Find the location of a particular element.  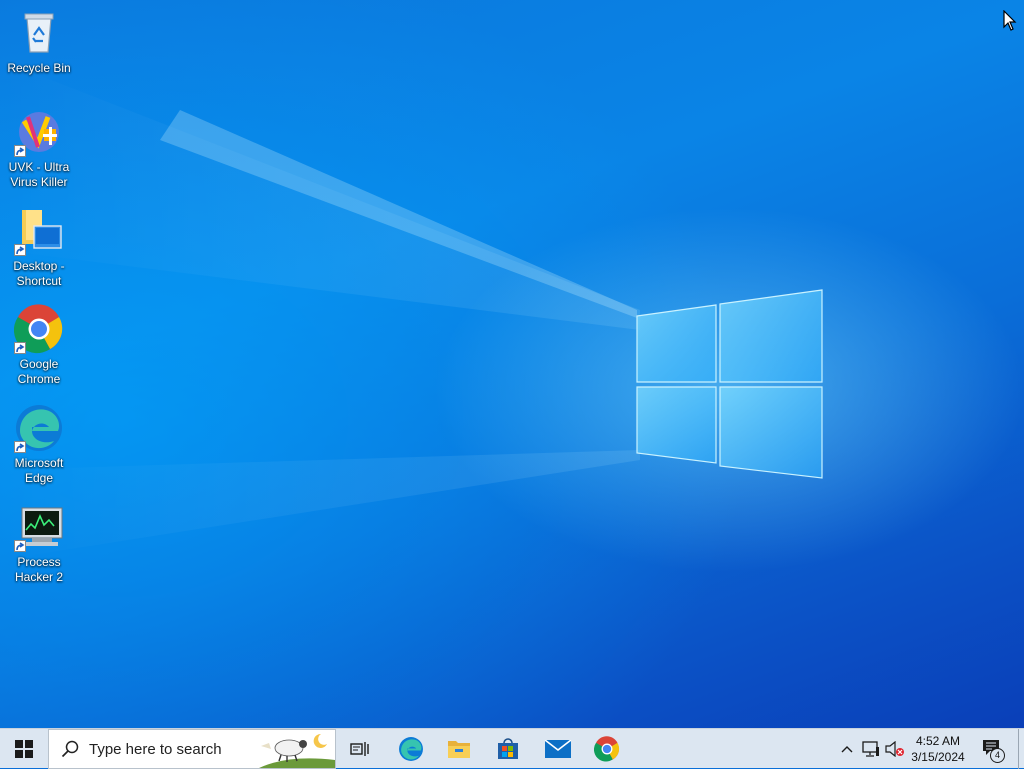

taskbar-mail-button is located at coordinates (558, 749).